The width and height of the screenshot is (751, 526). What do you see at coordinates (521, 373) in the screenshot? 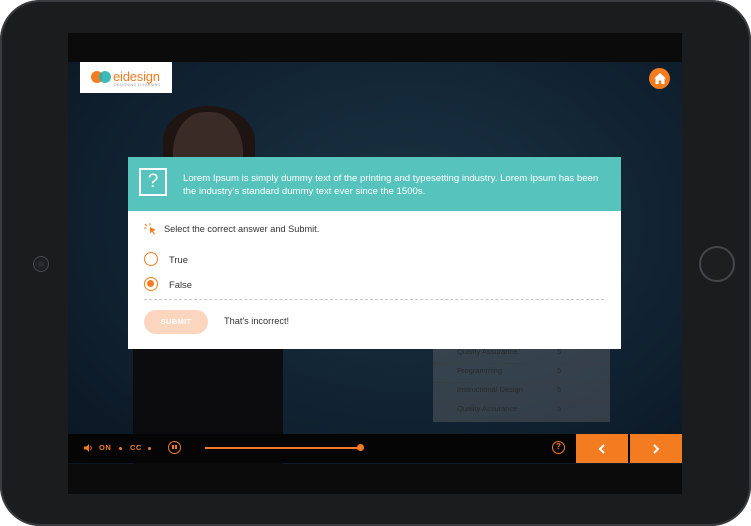
I see `table-row: Programming 5` at bounding box center [521, 373].